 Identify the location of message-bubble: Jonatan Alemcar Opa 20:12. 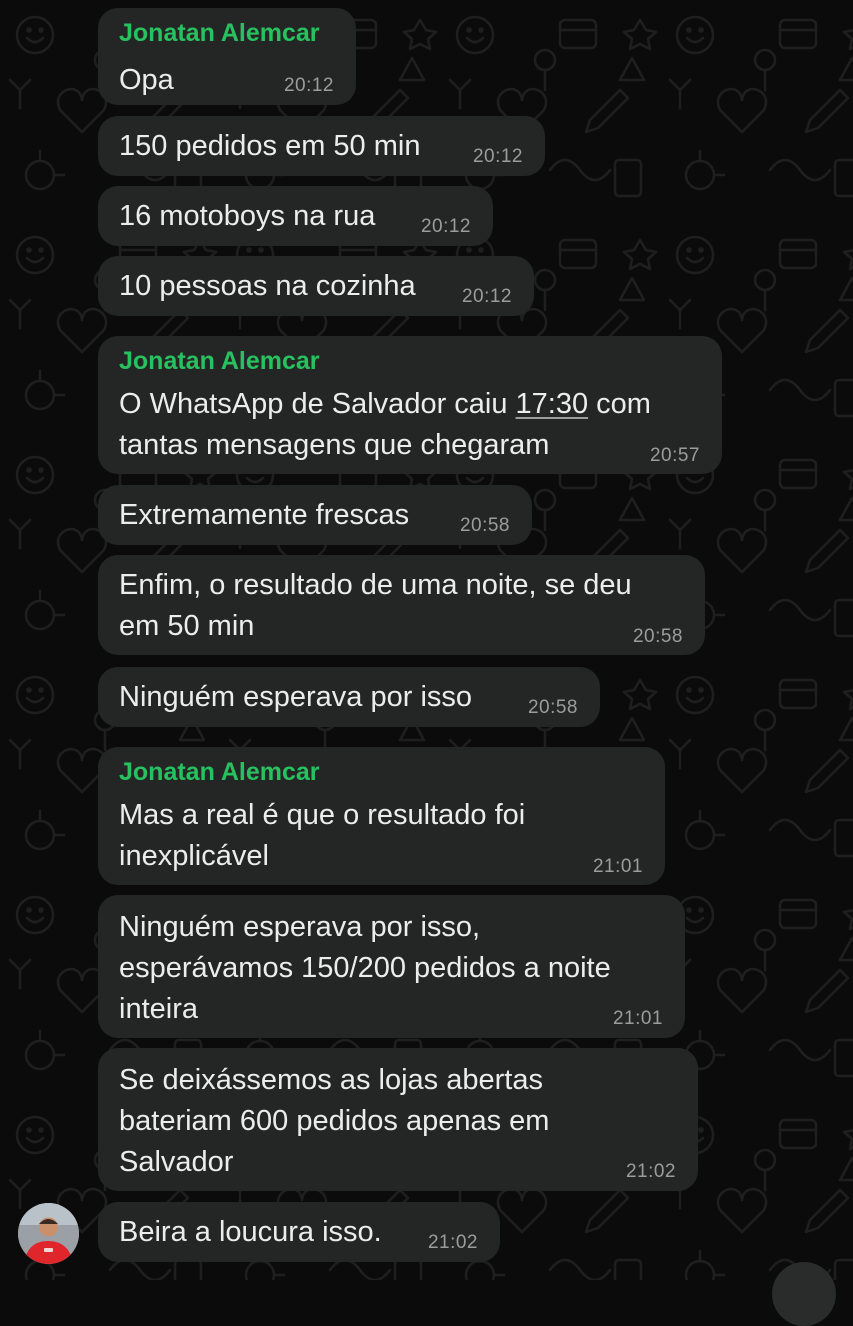
(227, 56).